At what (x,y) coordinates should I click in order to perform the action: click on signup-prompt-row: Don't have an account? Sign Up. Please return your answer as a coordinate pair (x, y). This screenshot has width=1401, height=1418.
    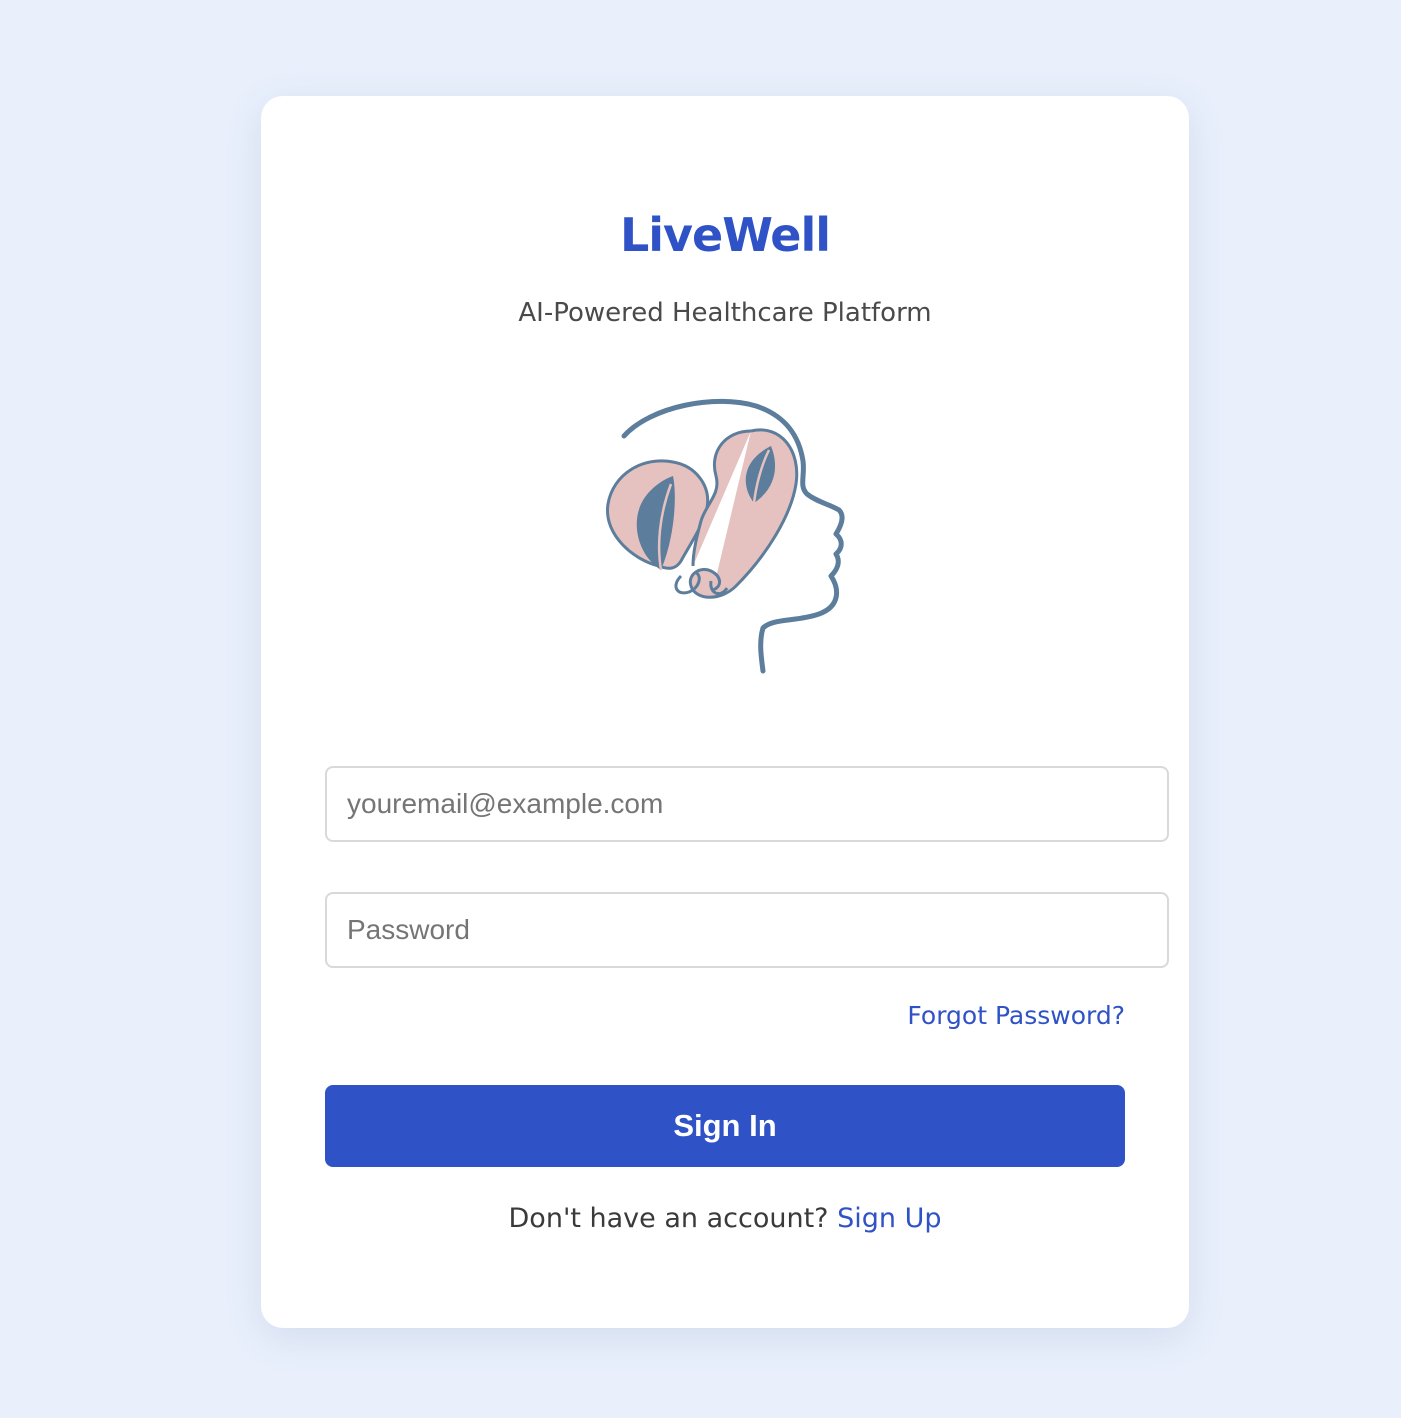
    Looking at the image, I should click on (725, 1219).